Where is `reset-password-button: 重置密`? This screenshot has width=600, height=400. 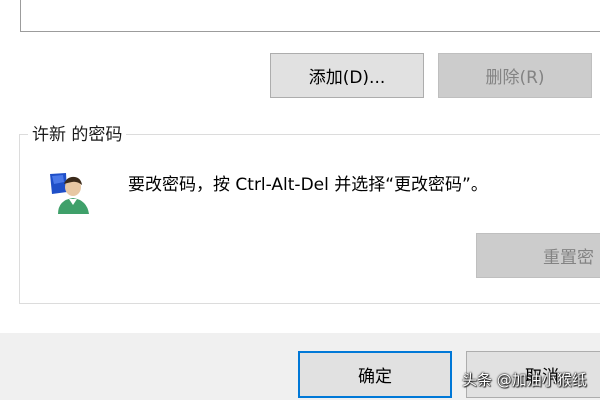 reset-password-button: 重置密 is located at coordinates (538, 255).